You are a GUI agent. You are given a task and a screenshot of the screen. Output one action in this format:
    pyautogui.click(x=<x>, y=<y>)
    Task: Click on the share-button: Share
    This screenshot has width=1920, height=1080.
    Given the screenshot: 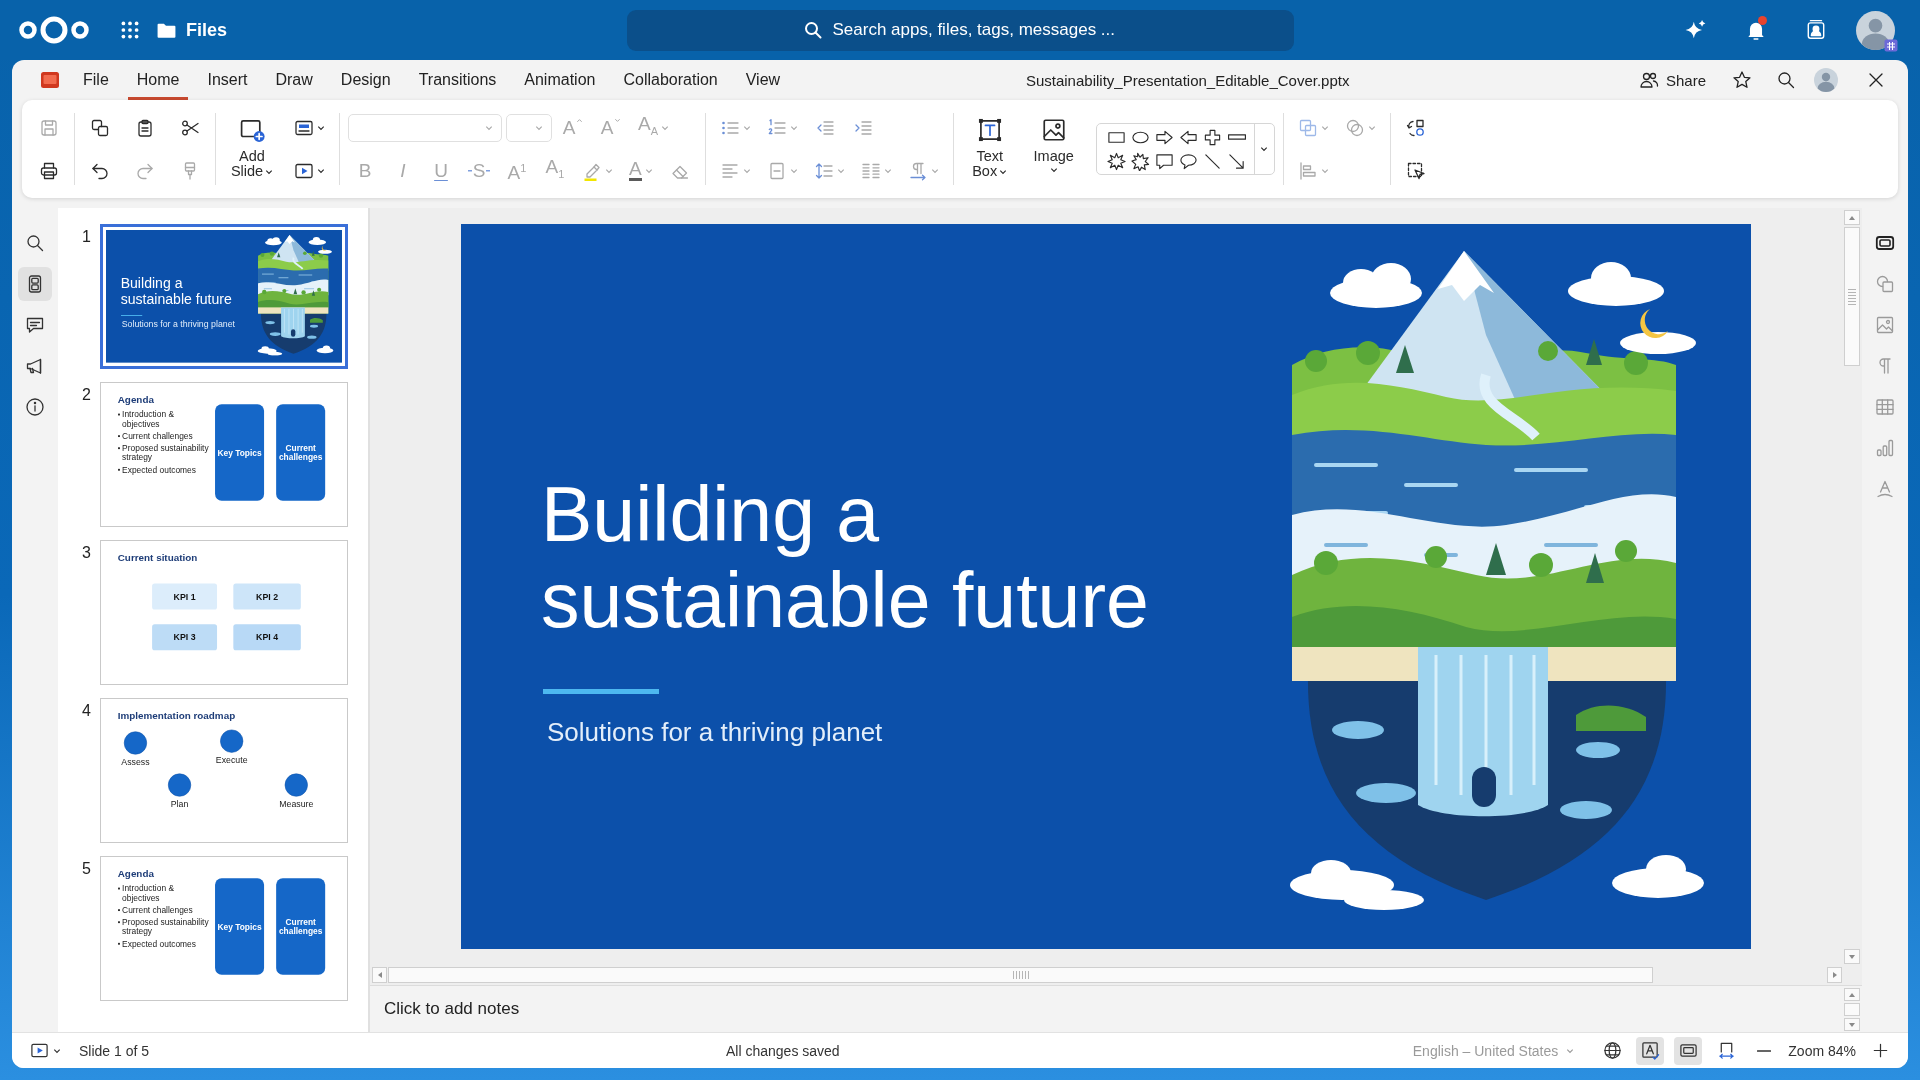 What is the action you would take?
    pyautogui.click(x=1672, y=80)
    